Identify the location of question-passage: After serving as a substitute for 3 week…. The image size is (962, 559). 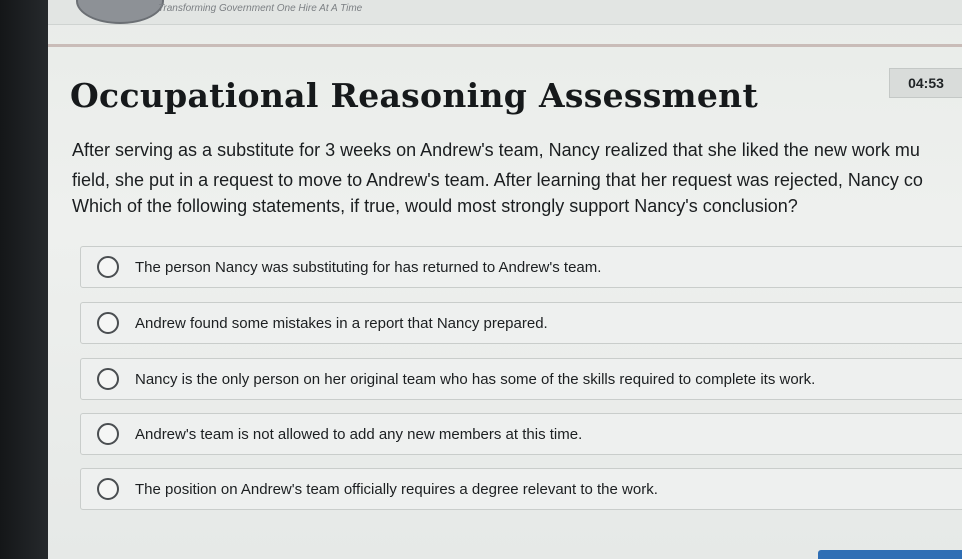
(517, 165).